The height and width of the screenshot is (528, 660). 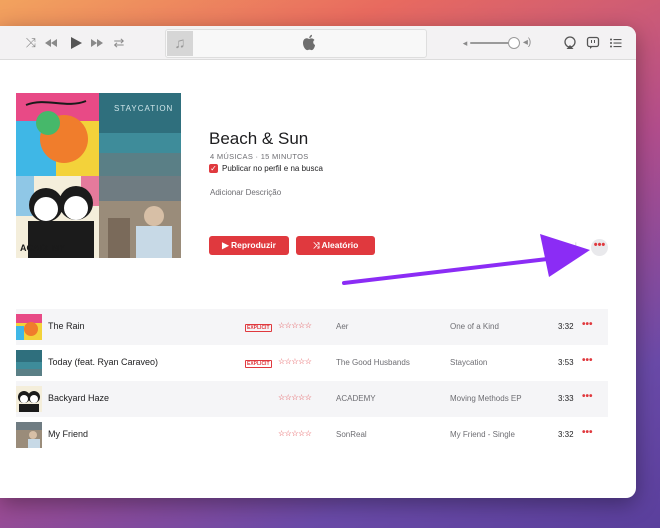 What do you see at coordinates (245, 192) in the screenshot?
I see `add-description-field: Adicionar Descrição` at bounding box center [245, 192].